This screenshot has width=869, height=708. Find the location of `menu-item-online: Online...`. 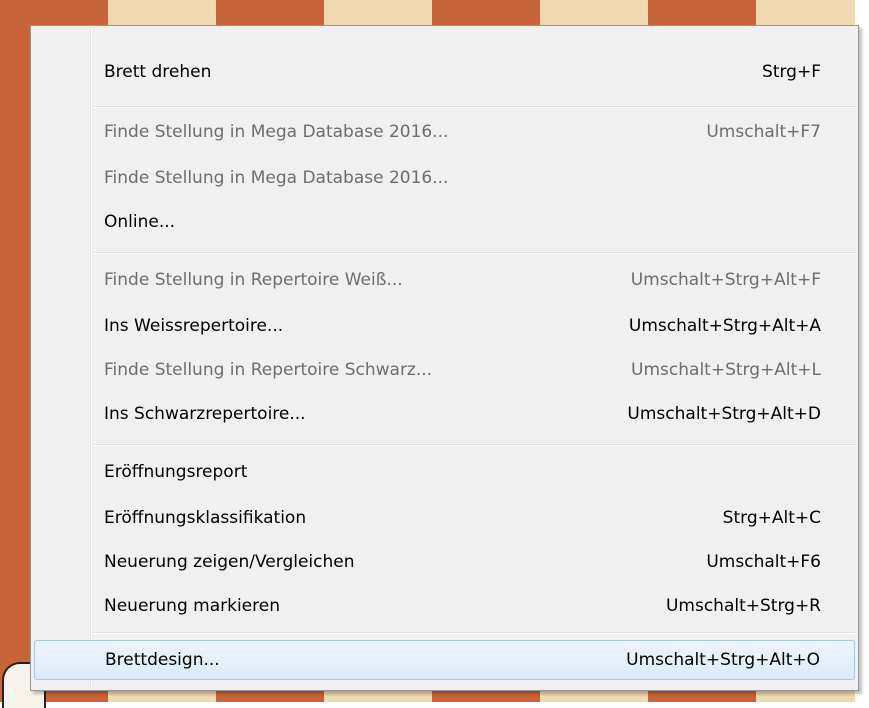

menu-item-online: Online... is located at coordinates (444, 222).